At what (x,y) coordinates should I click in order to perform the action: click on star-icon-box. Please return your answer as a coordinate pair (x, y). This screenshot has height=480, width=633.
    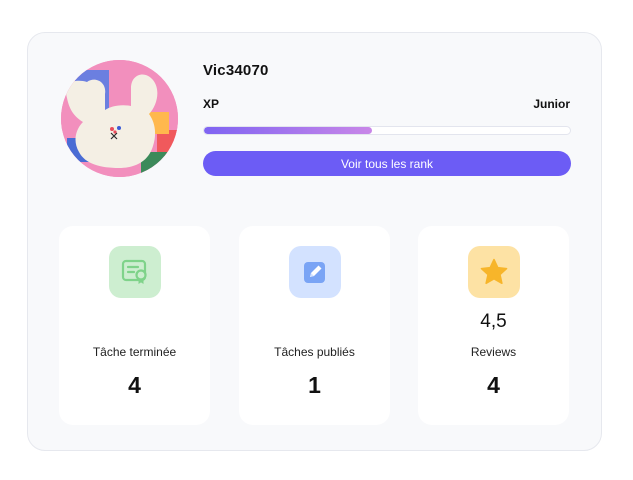
    Looking at the image, I should click on (493, 272).